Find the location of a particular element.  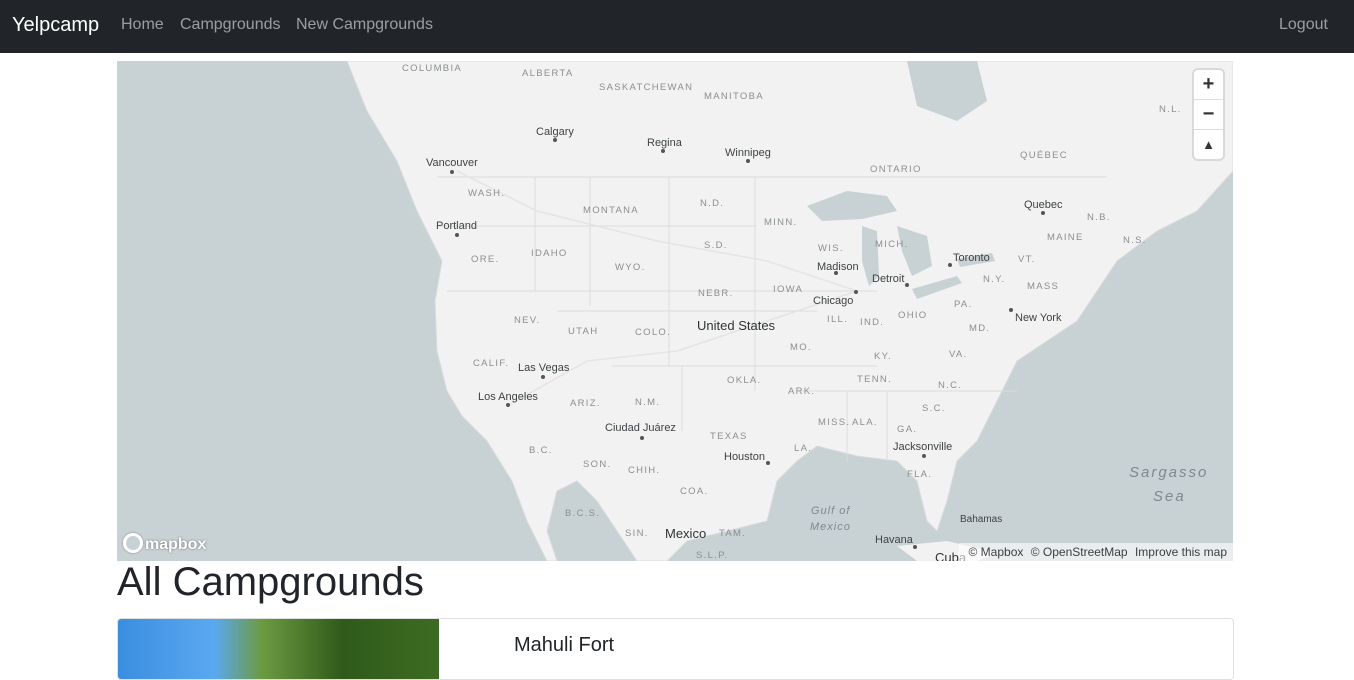

svg-text: WYO. is located at coordinates (630, 267).